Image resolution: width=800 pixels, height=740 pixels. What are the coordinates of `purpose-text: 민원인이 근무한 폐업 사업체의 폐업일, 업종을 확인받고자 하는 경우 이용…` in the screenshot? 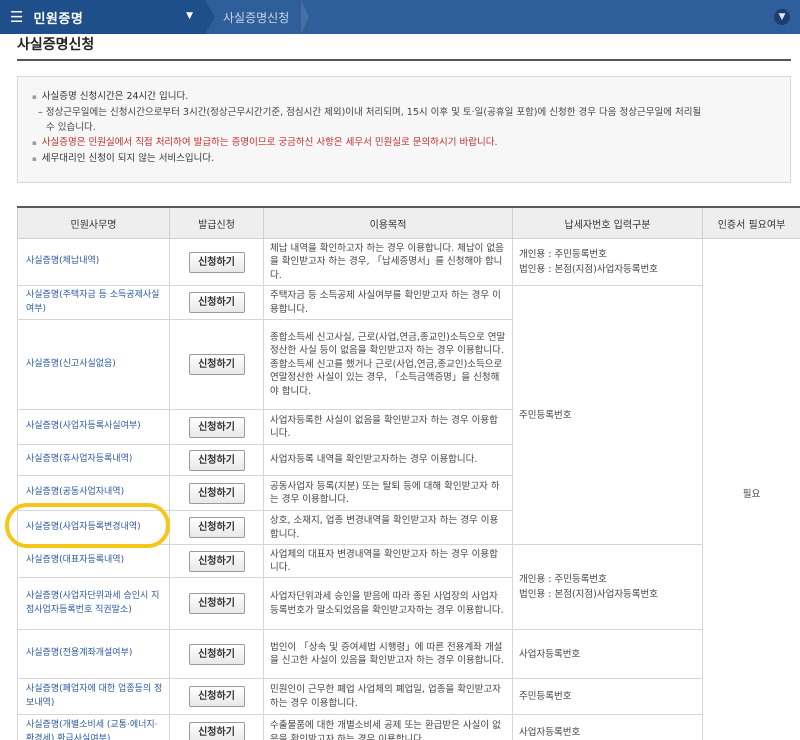 It's located at (388, 696).